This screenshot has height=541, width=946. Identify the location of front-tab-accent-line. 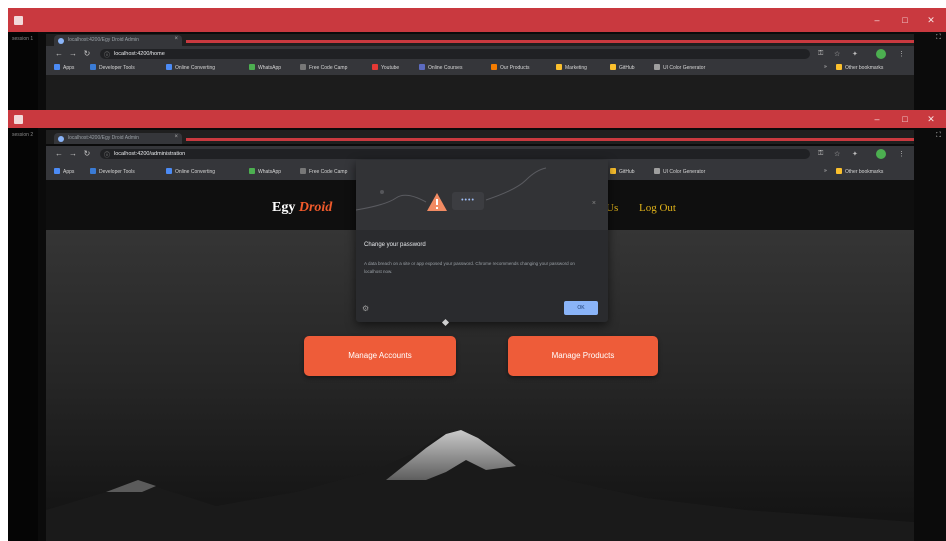
(550, 139).